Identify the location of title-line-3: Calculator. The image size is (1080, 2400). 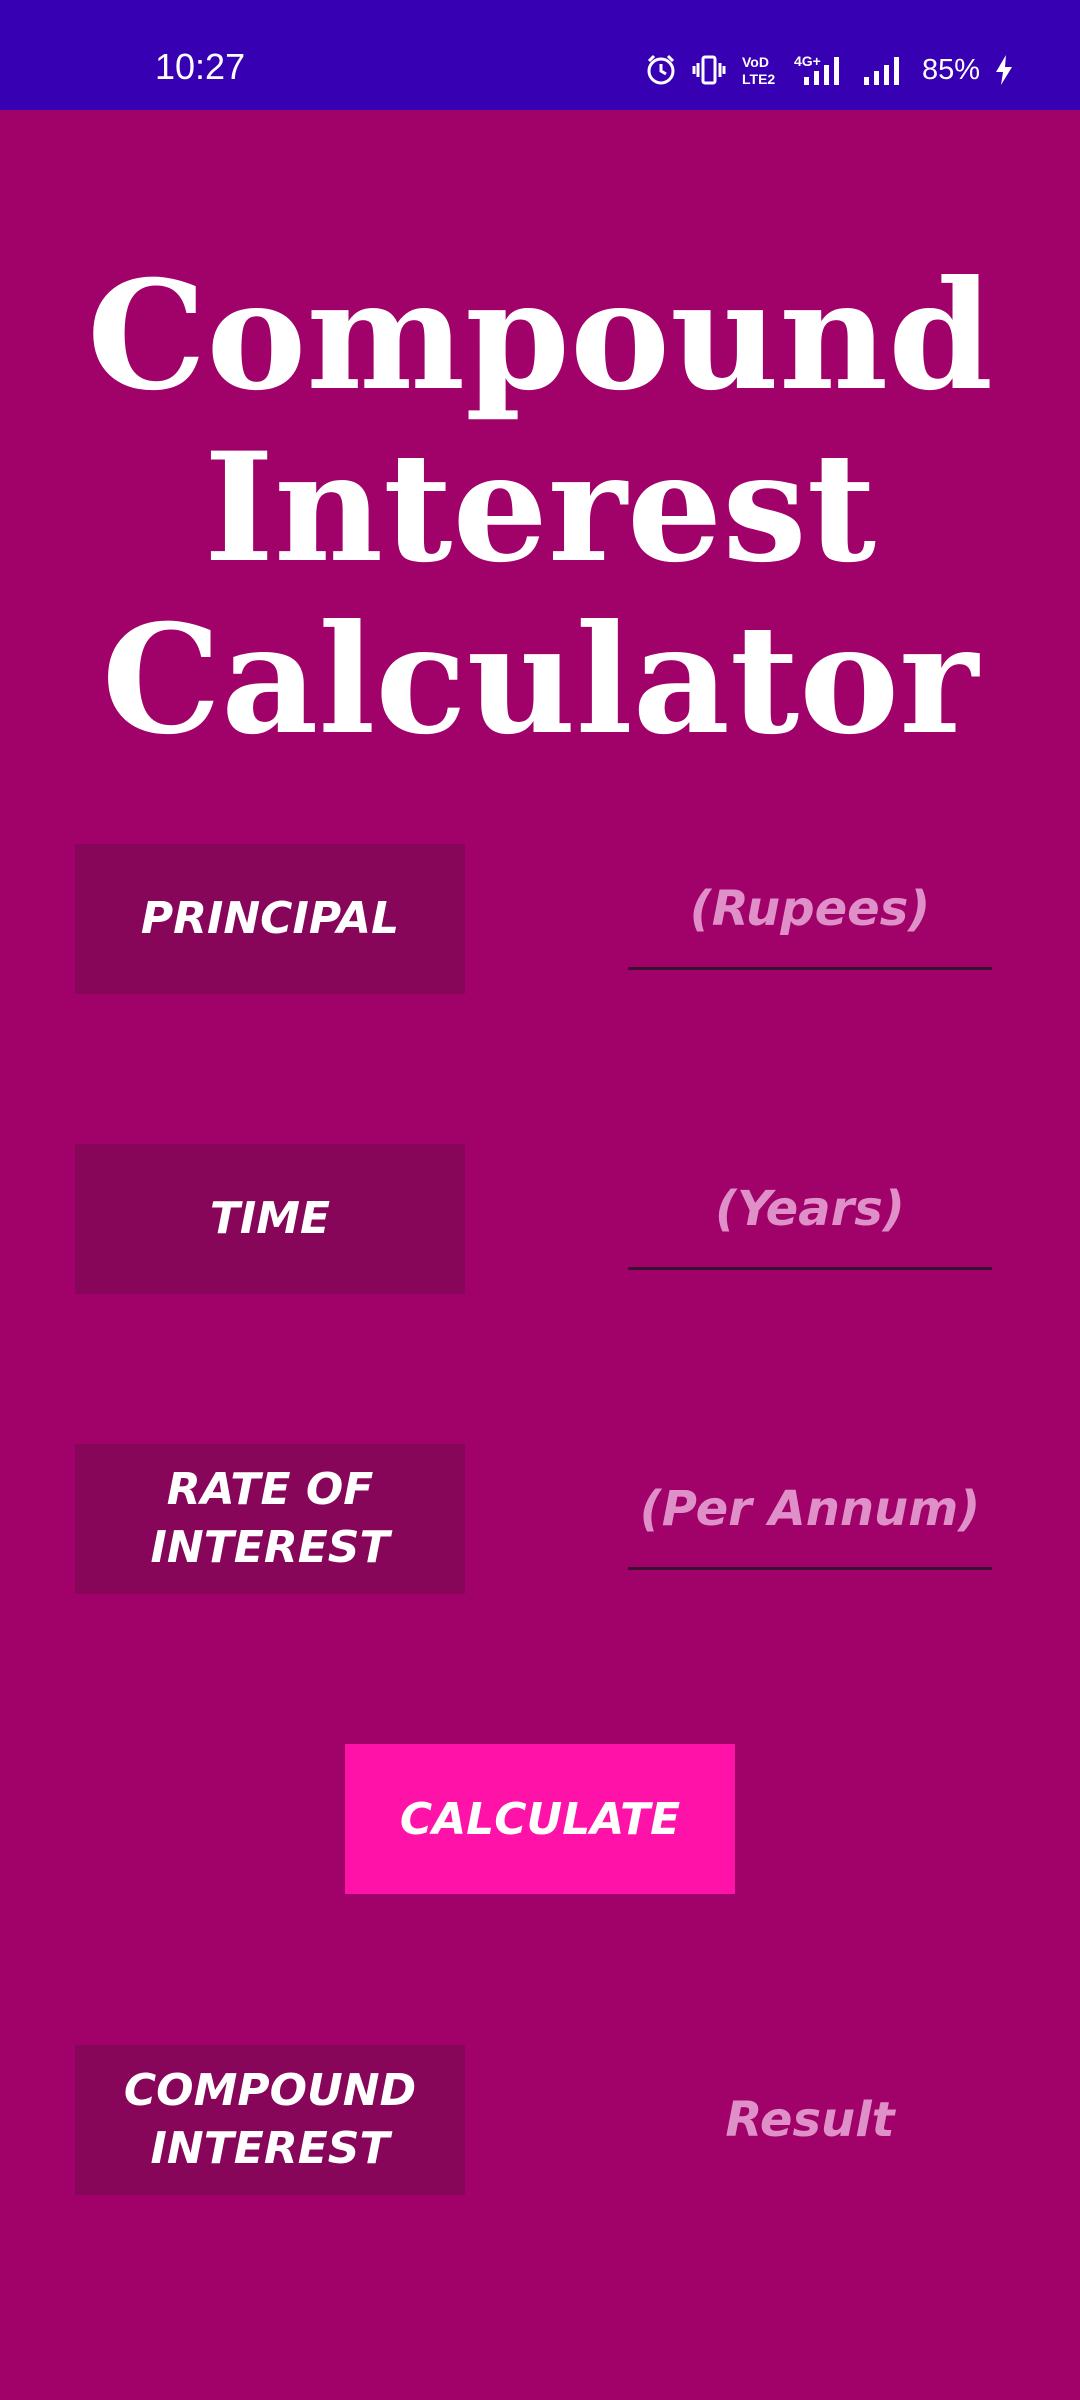
(540, 680).